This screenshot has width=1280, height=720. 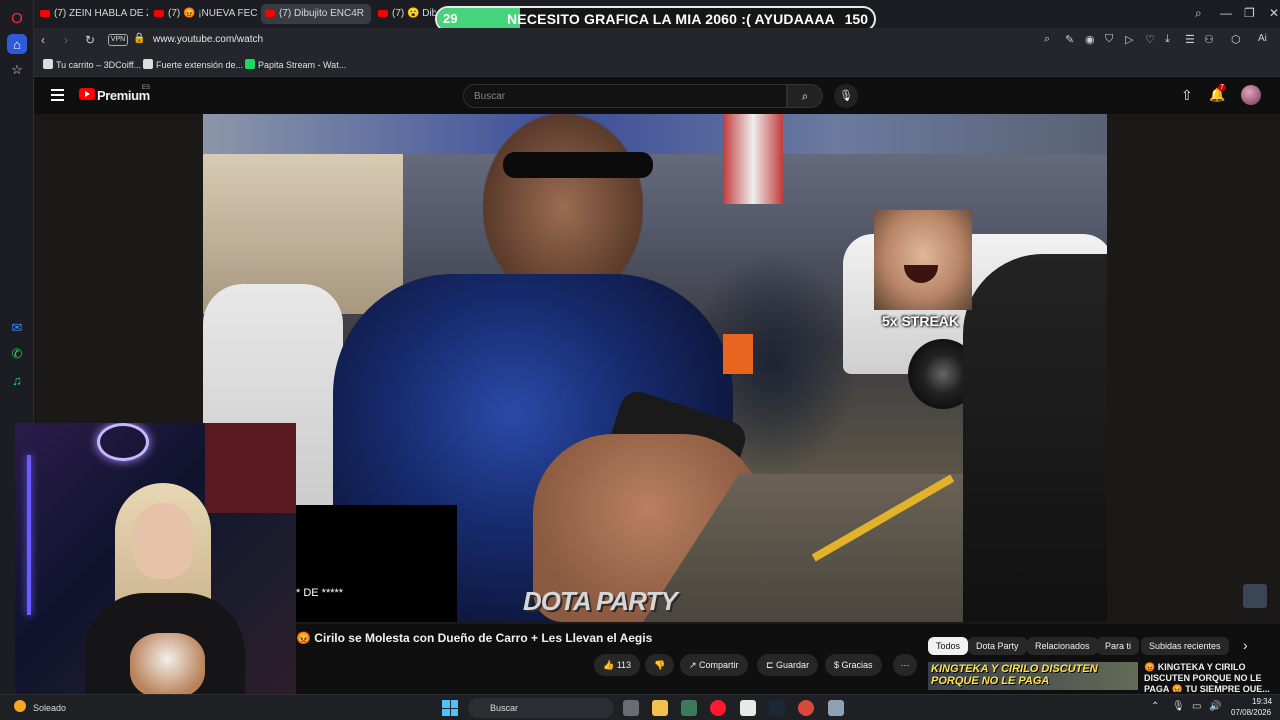 I want to click on lock-icon: 🔒, so click(x=139, y=38).